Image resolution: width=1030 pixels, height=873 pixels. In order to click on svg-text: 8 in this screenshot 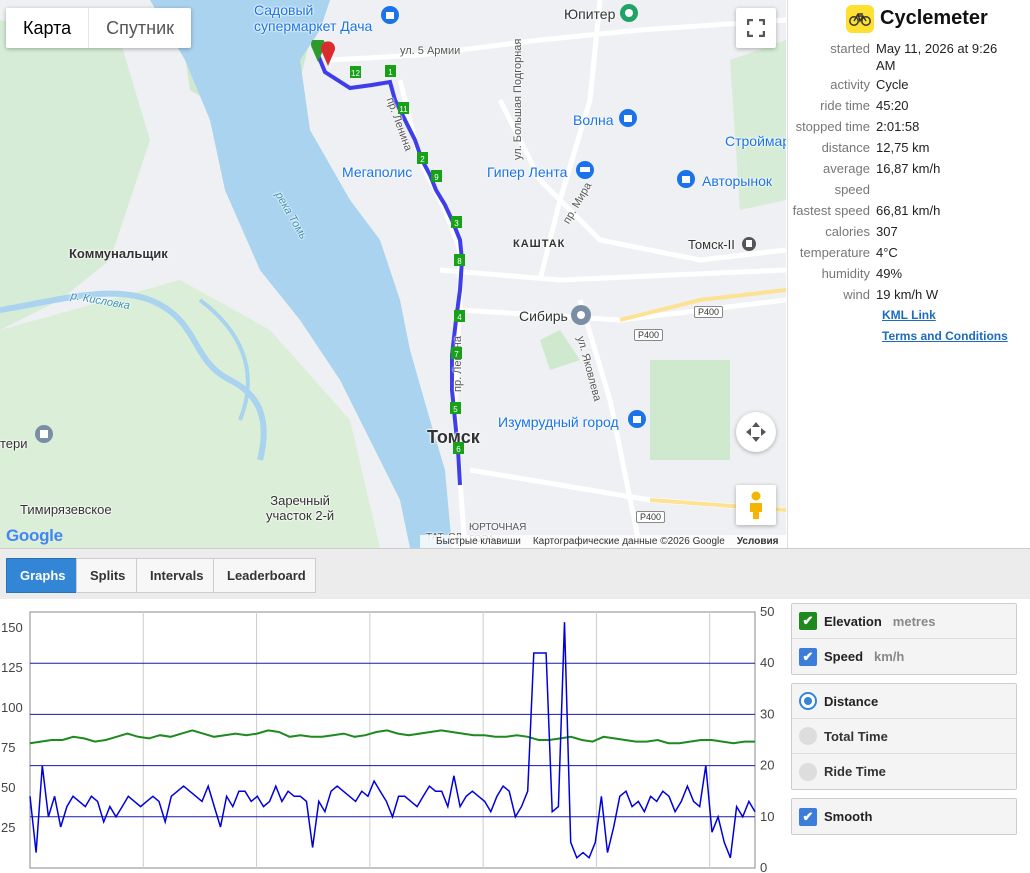, I will do `click(459, 261)`.